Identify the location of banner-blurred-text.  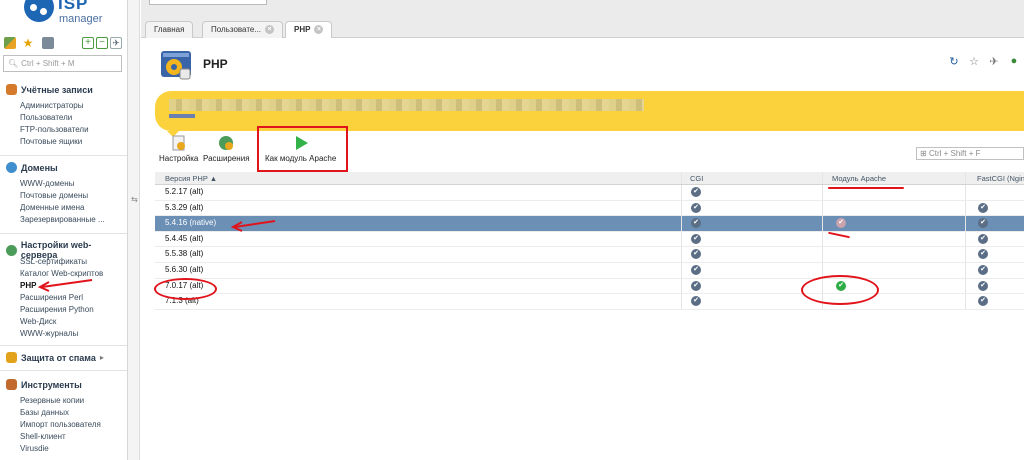
(406, 105).